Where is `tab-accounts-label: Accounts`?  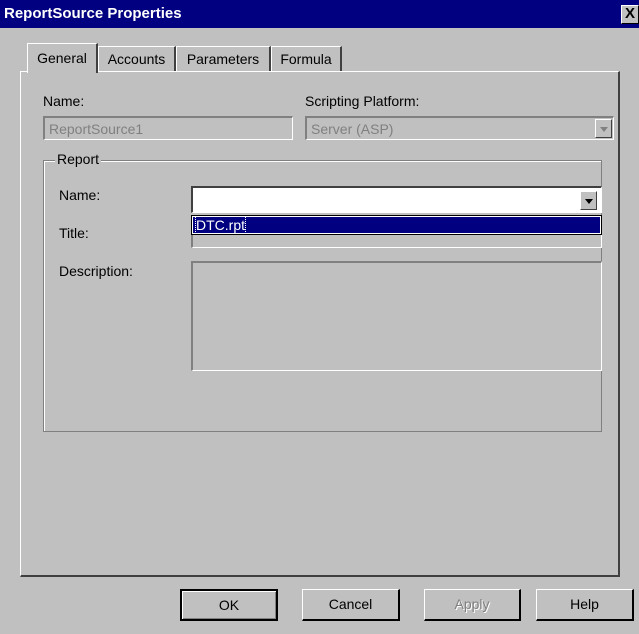
tab-accounts-label: Accounts is located at coordinates (136, 59).